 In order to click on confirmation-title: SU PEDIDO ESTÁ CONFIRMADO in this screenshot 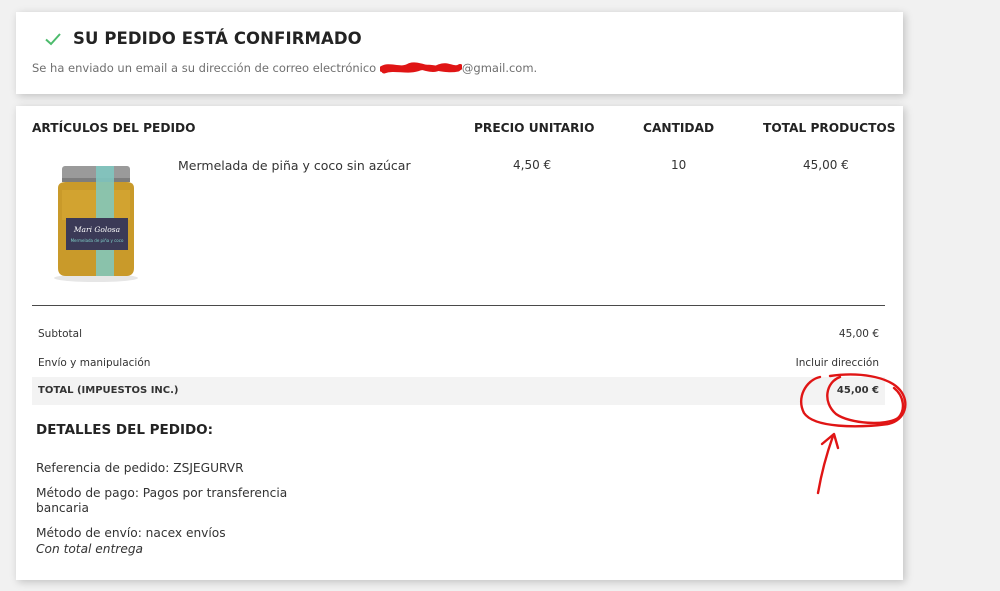, I will do `click(217, 38)`.